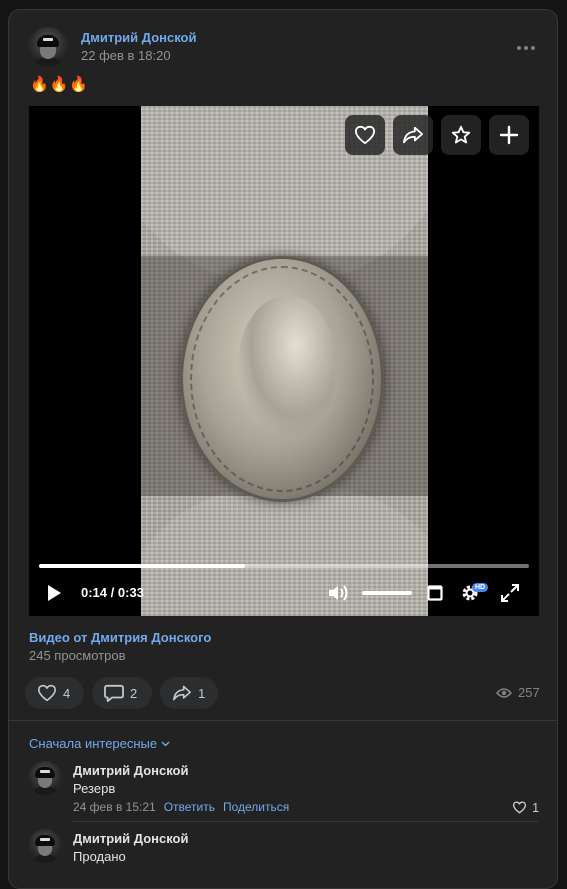 This screenshot has width=567, height=889. Describe the element at coordinates (529, 692) in the screenshot. I see `views-count: 257` at that location.